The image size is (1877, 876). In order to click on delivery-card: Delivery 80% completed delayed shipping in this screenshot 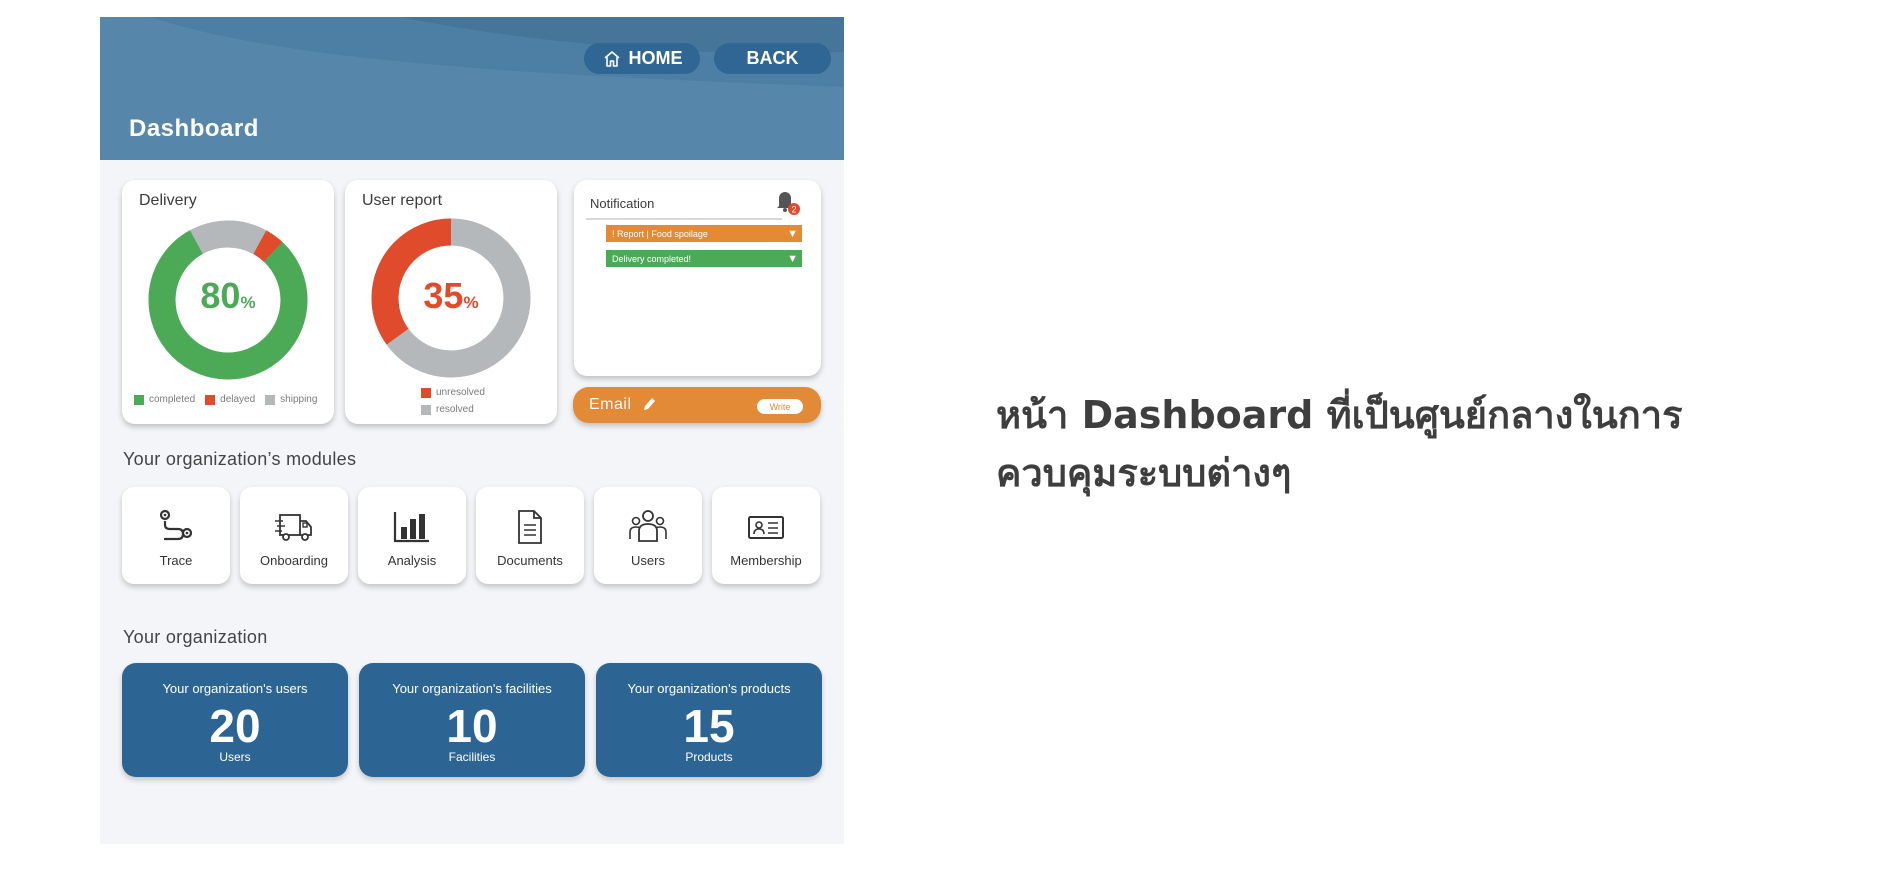, I will do `click(228, 302)`.